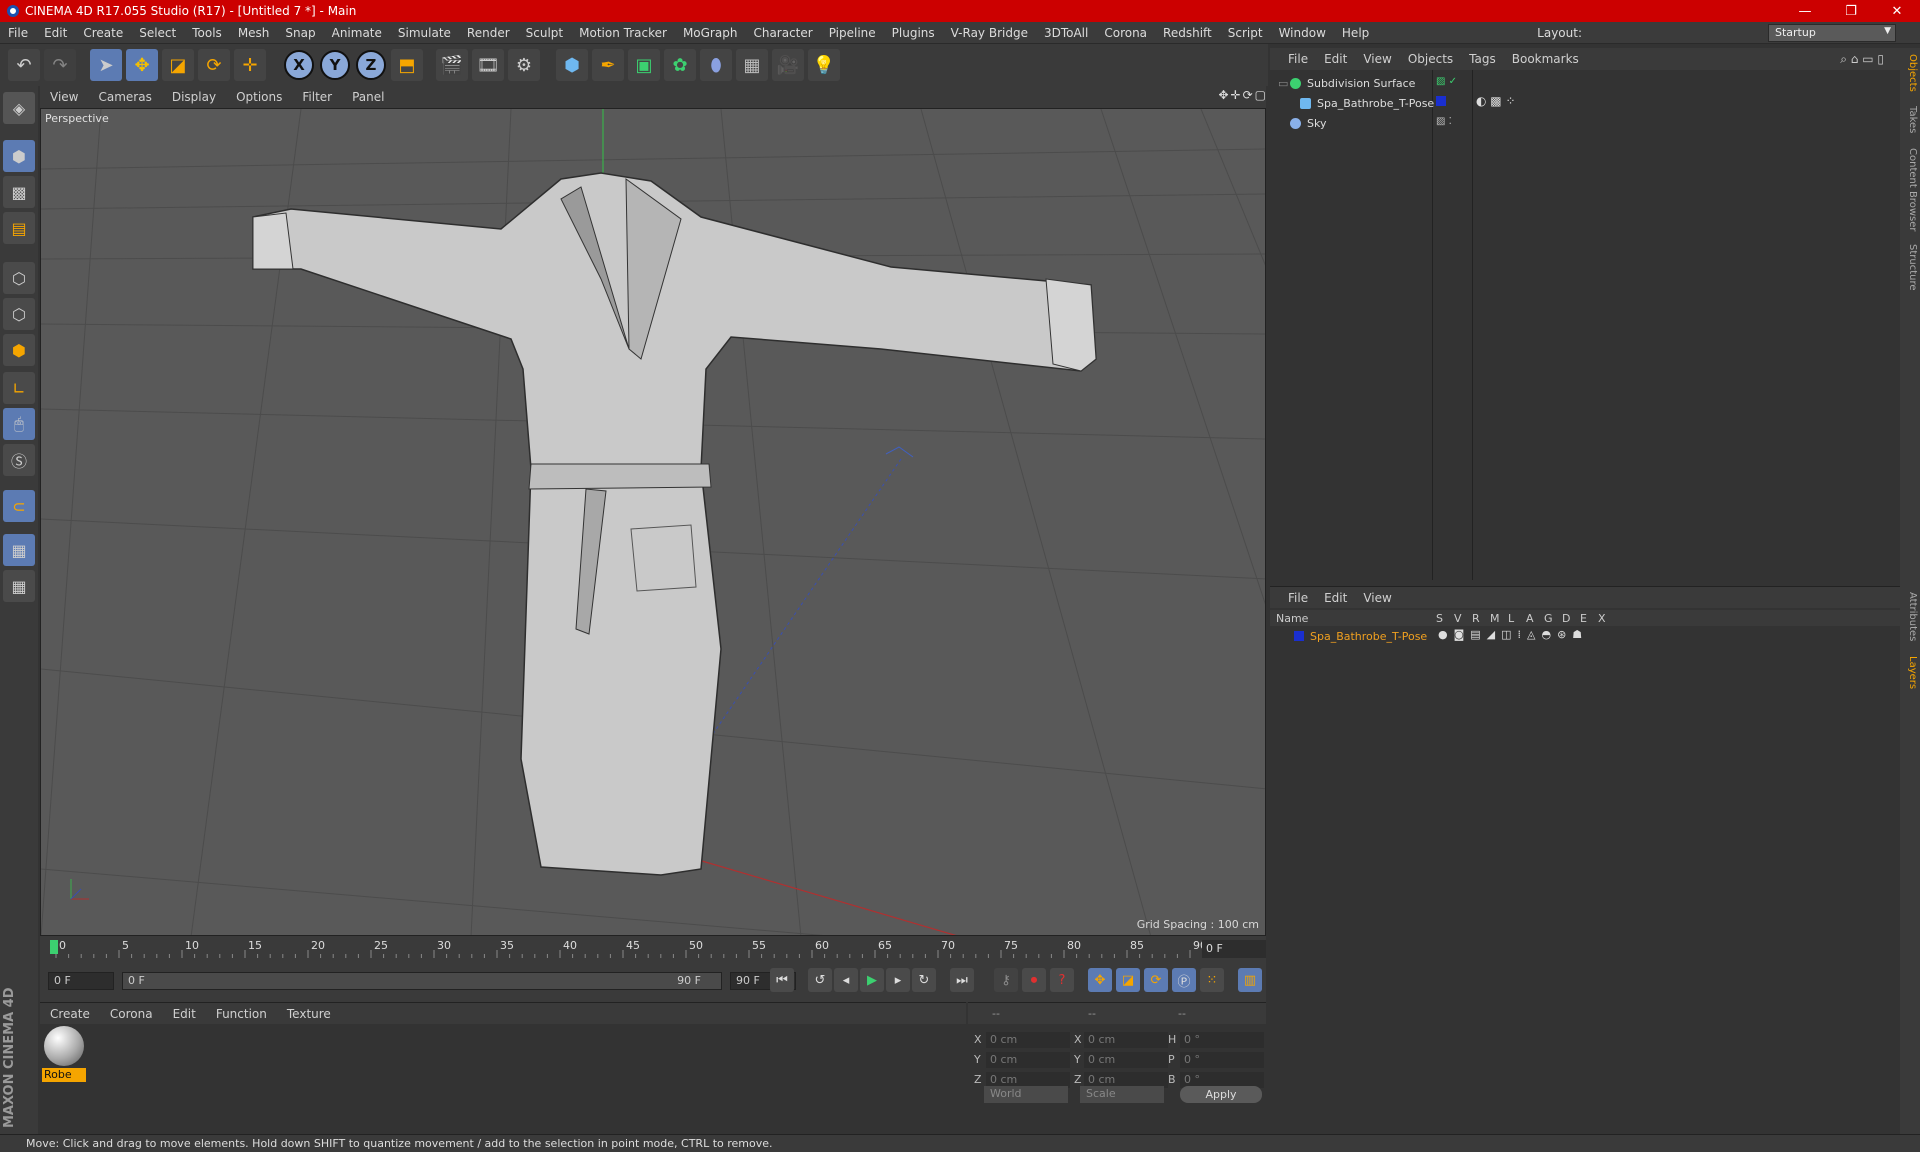 This screenshot has height=1152, width=1920. Describe the element at coordinates (1602, 618) in the screenshot. I see `layer-col-xref: X` at that location.